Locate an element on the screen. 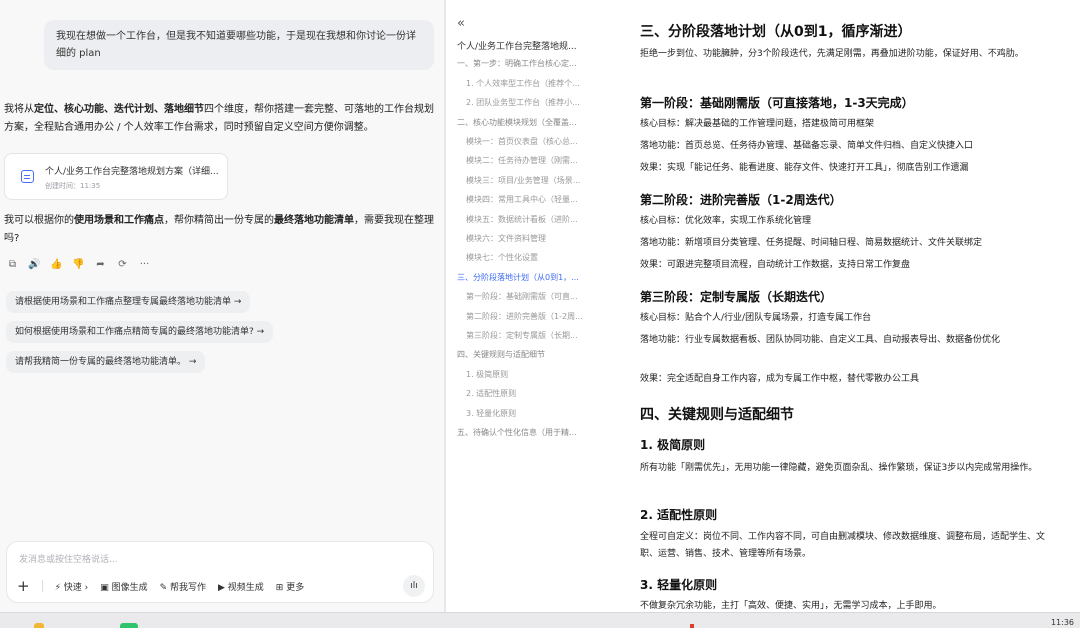 This screenshot has width=1080, height=628. image-generation-button: ▣ 图像生成 is located at coordinates (123, 586).